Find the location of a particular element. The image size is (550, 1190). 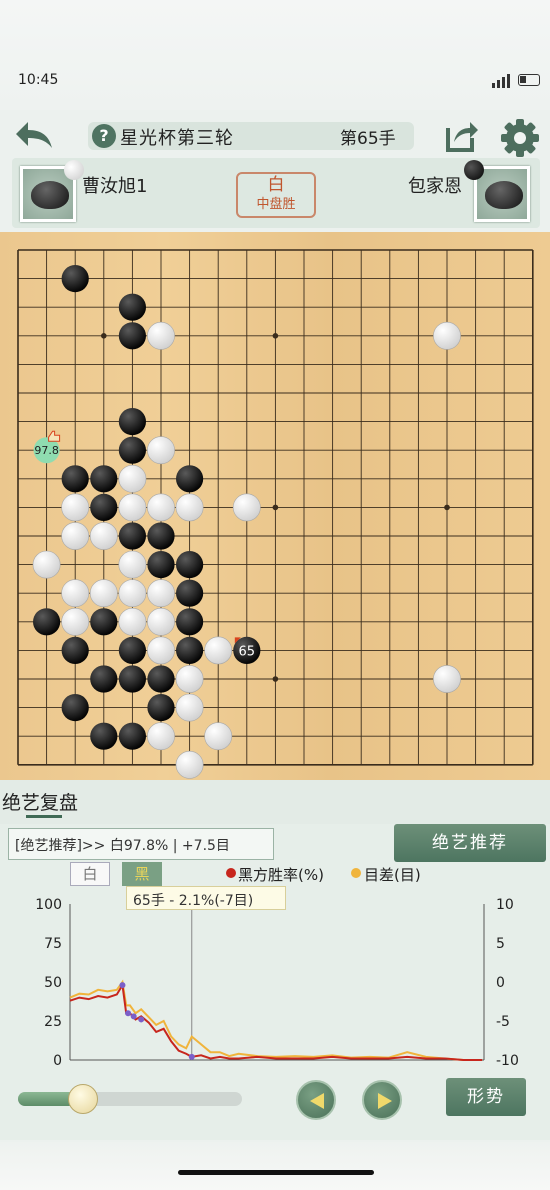

gear-icon is located at coordinates (520, 138).